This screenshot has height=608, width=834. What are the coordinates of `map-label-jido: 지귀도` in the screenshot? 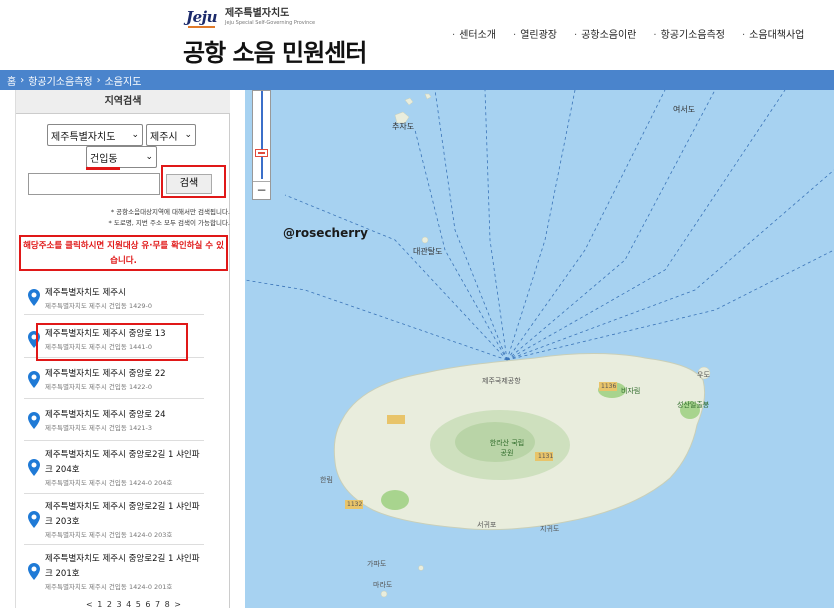 It's located at (550, 529).